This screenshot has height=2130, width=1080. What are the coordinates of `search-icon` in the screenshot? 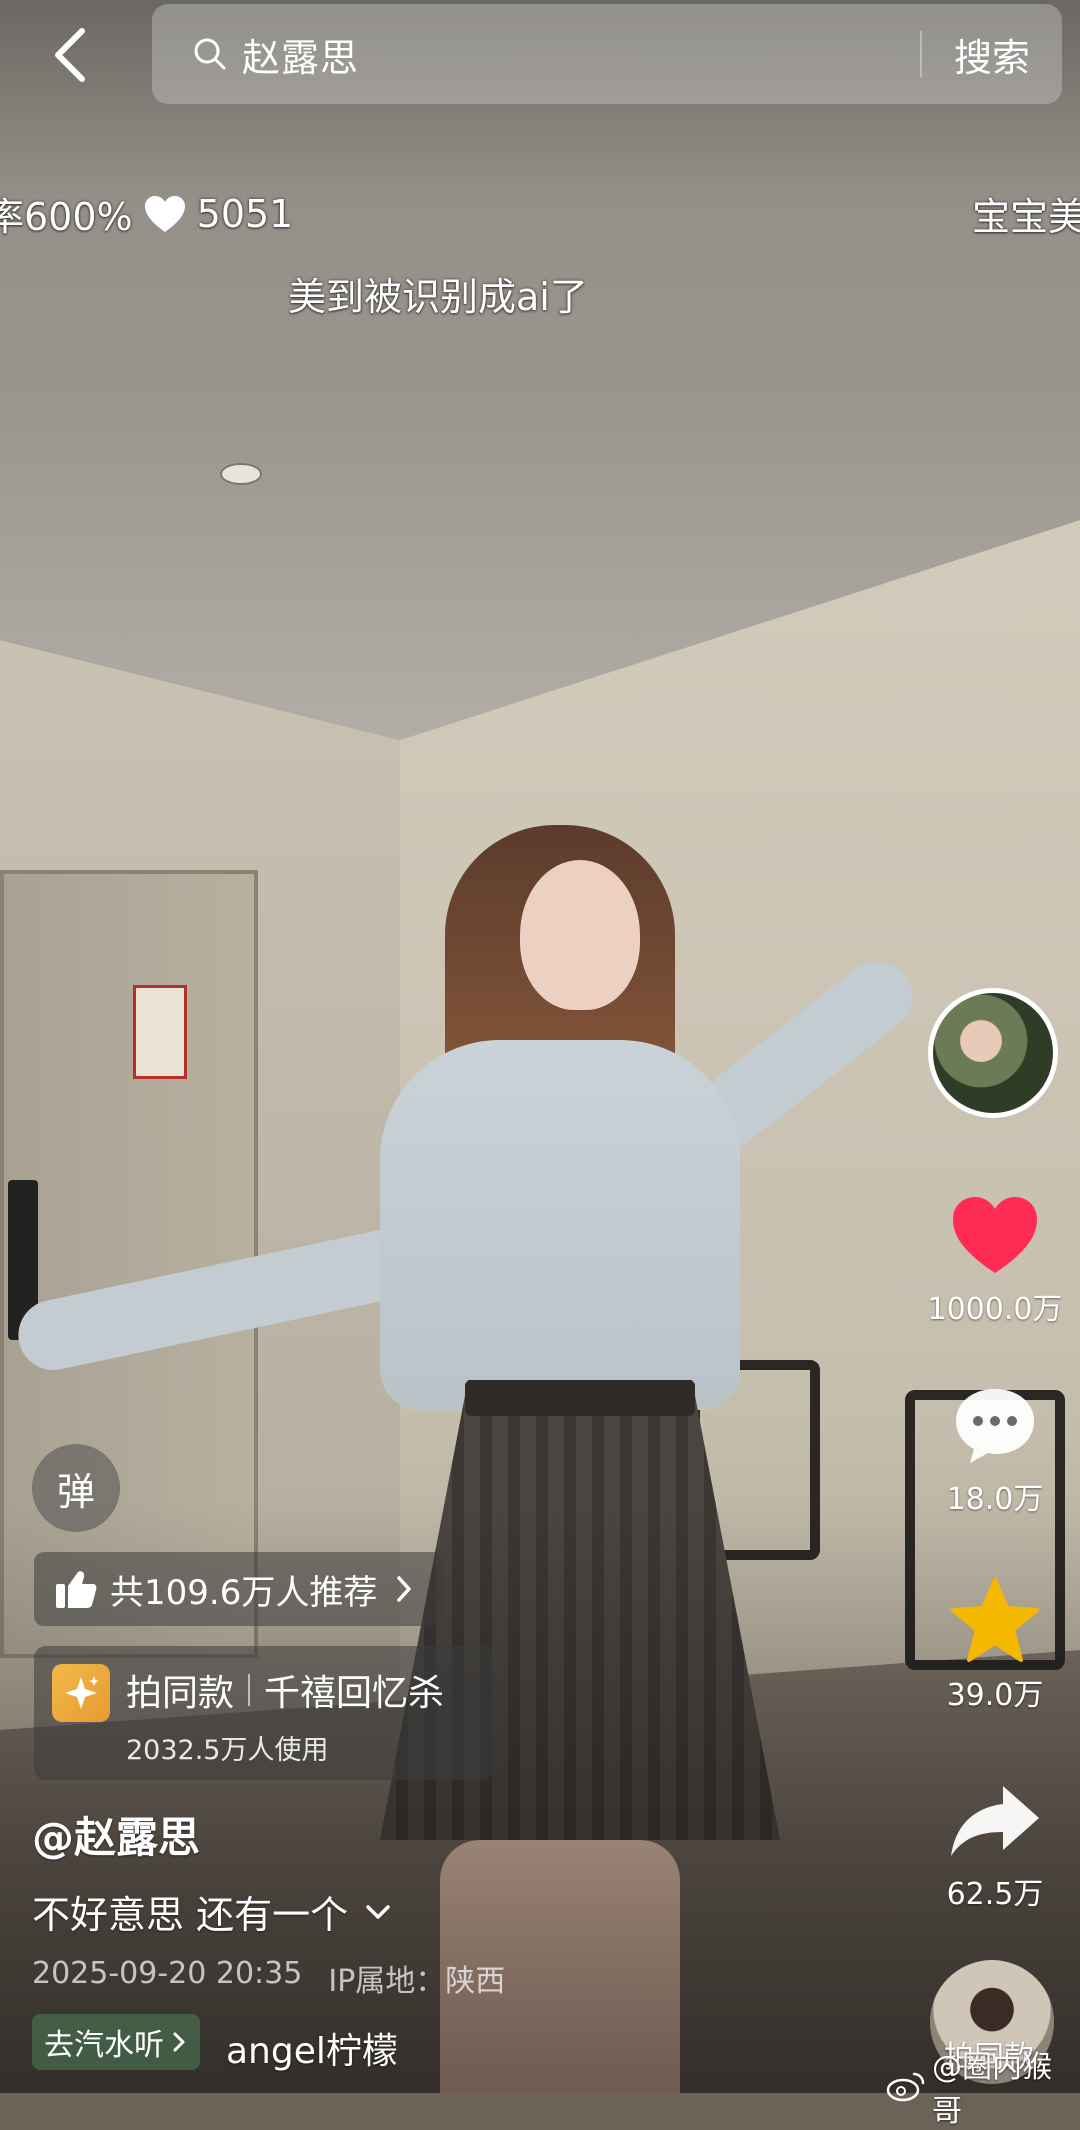 It's located at (210, 54).